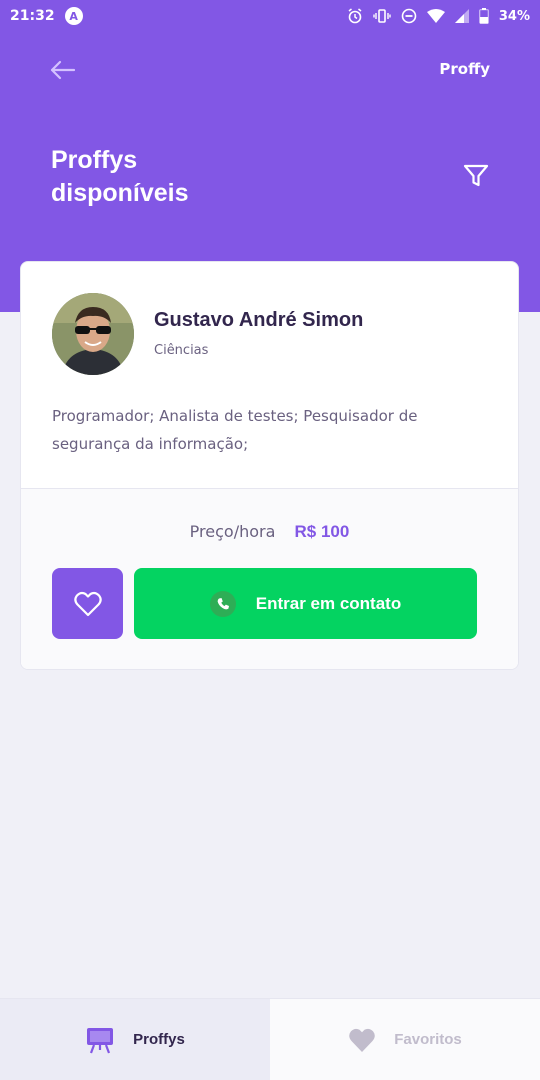 The height and width of the screenshot is (1080, 540). What do you see at coordinates (191, 177) in the screenshot?
I see `page-title: Proffys disponíveis` at bounding box center [191, 177].